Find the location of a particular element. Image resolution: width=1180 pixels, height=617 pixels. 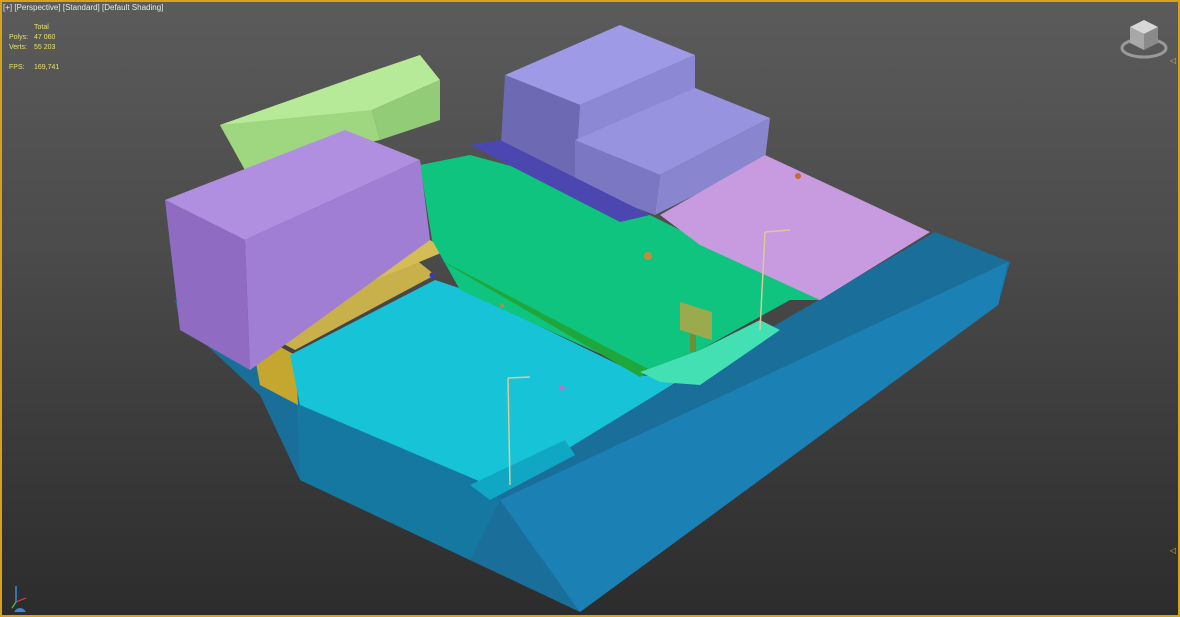

stats-verts-label: Verts: is located at coordinates (18, 47).